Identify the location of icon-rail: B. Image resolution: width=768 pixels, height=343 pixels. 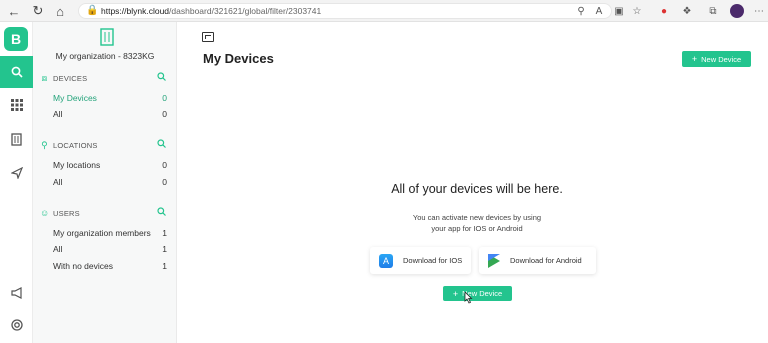
(16, 182).